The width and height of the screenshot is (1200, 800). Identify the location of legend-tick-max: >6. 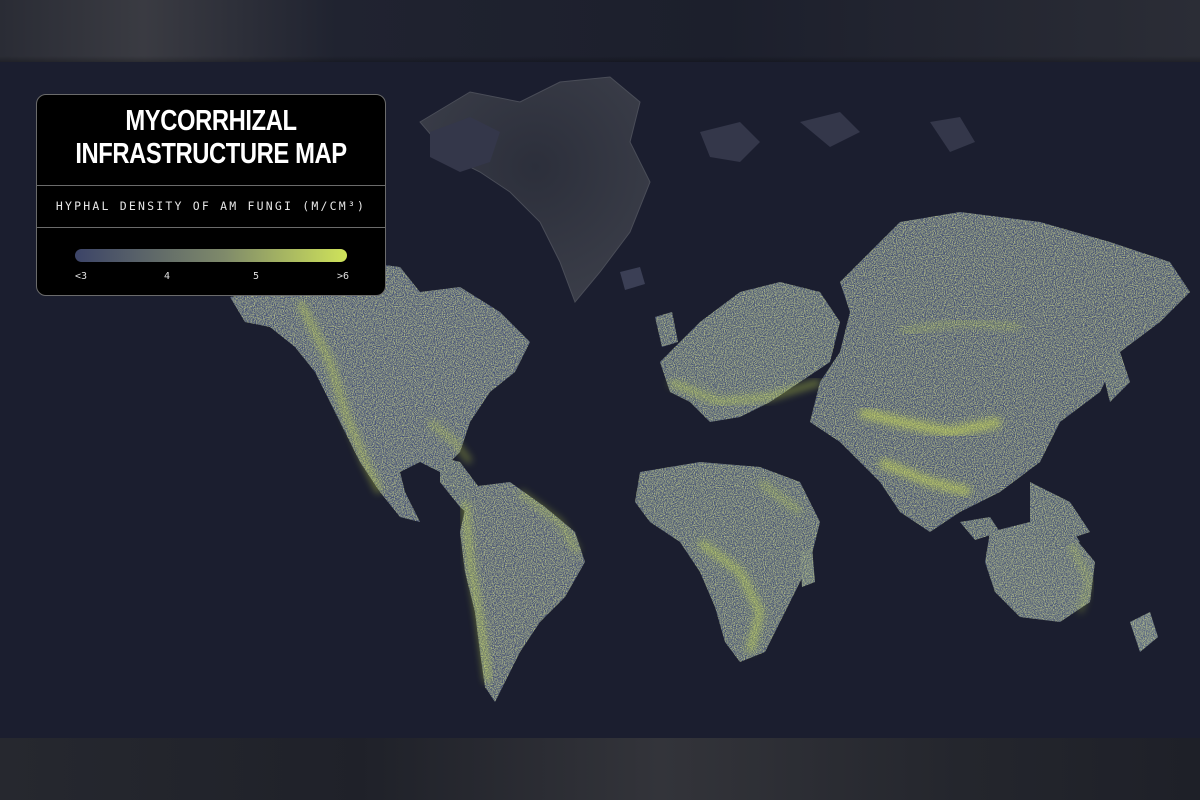
(343, 276).